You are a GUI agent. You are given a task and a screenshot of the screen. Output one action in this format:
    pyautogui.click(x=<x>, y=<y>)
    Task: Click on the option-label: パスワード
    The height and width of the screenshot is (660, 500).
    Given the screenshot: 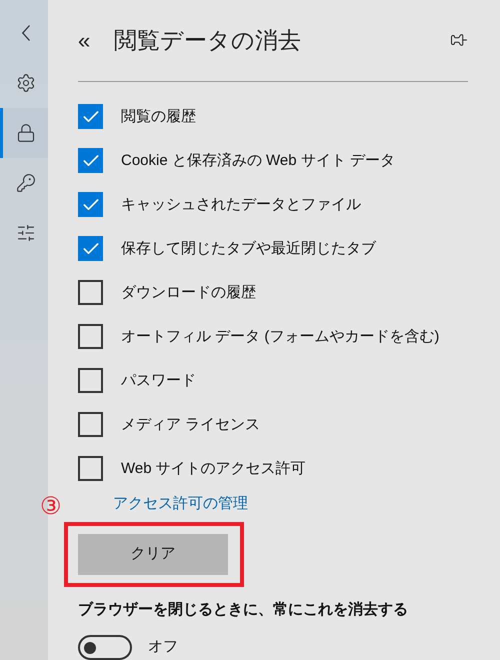 What is the action you would take?
    pyautogui.click(x=158, y=380)
    